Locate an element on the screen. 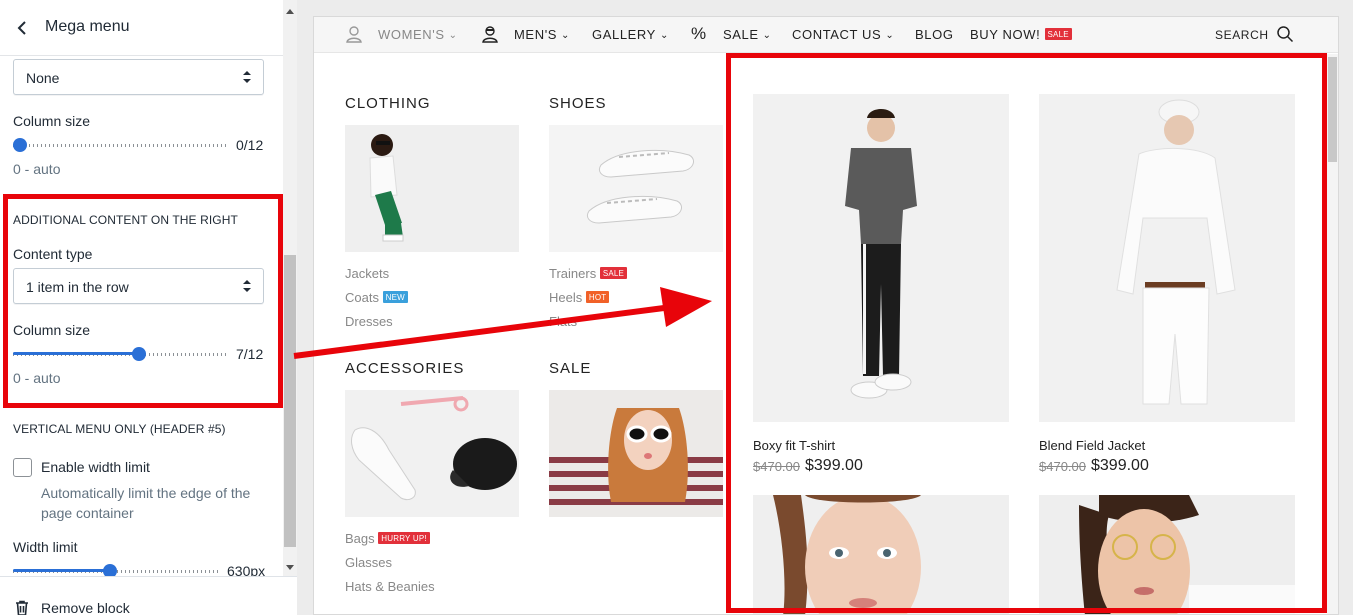 The width and height of the screenshot is (1353, 615). link-flats: Flats is located at coordinates (563, 321).